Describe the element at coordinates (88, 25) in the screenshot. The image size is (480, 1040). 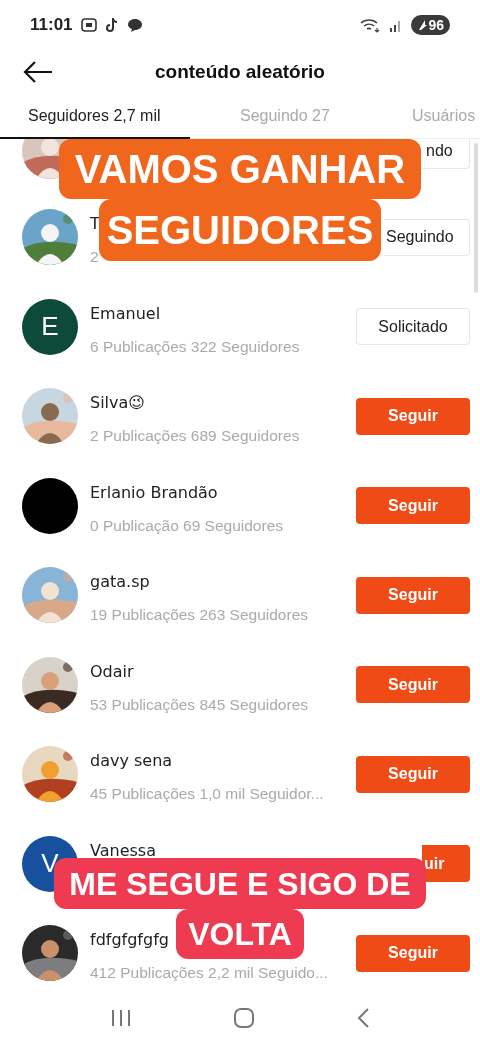
I see `screenshot-icon` at that location.